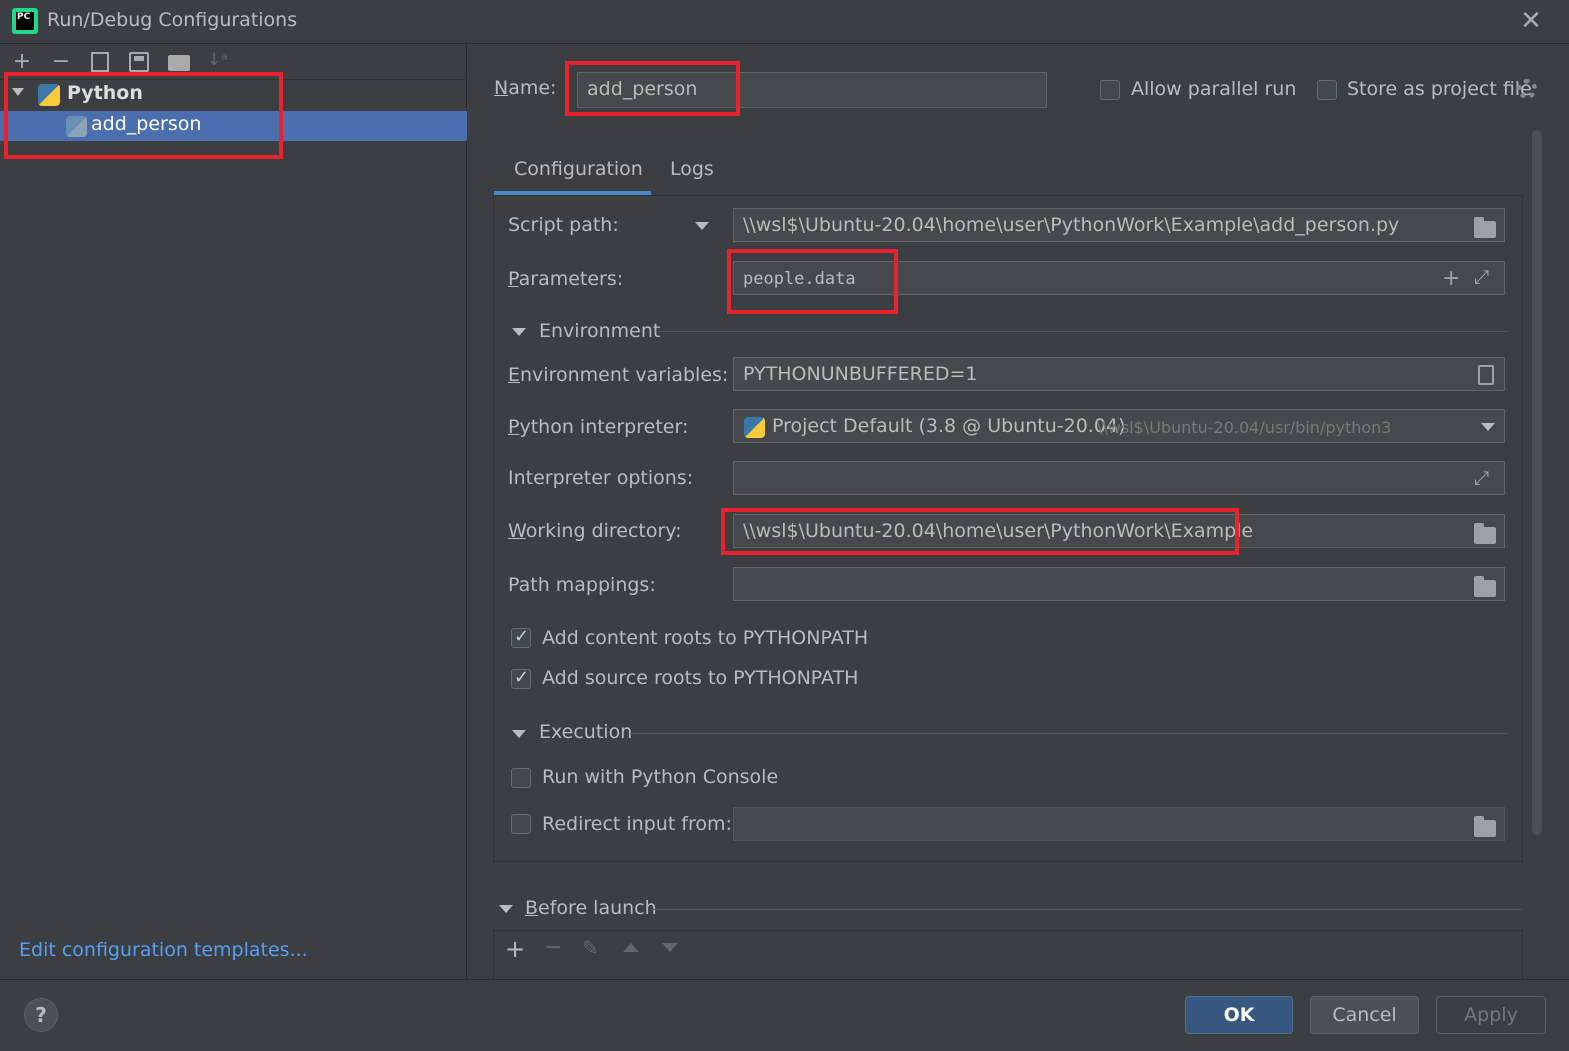 Image resolution: width=1569 pixels, height=1051 pixels. Describe the element at coordinates (1364, 1015) in the screenshot. I see `cancel-button: Cancel` at that location.